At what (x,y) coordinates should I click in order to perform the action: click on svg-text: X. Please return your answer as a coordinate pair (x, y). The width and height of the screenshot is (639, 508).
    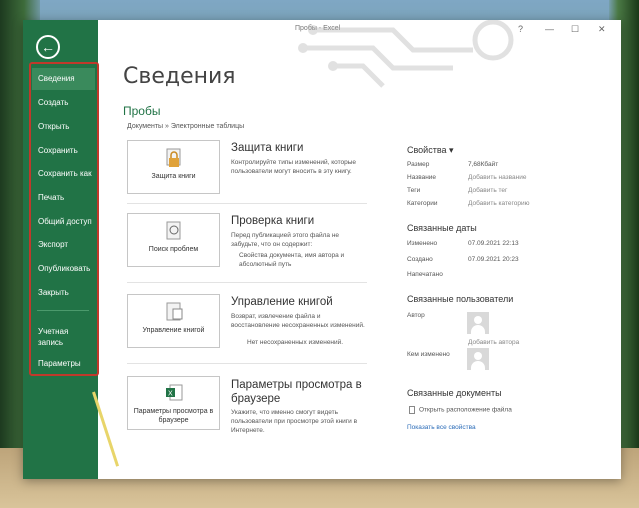
    Looking at the image, I should click on (170, 394).